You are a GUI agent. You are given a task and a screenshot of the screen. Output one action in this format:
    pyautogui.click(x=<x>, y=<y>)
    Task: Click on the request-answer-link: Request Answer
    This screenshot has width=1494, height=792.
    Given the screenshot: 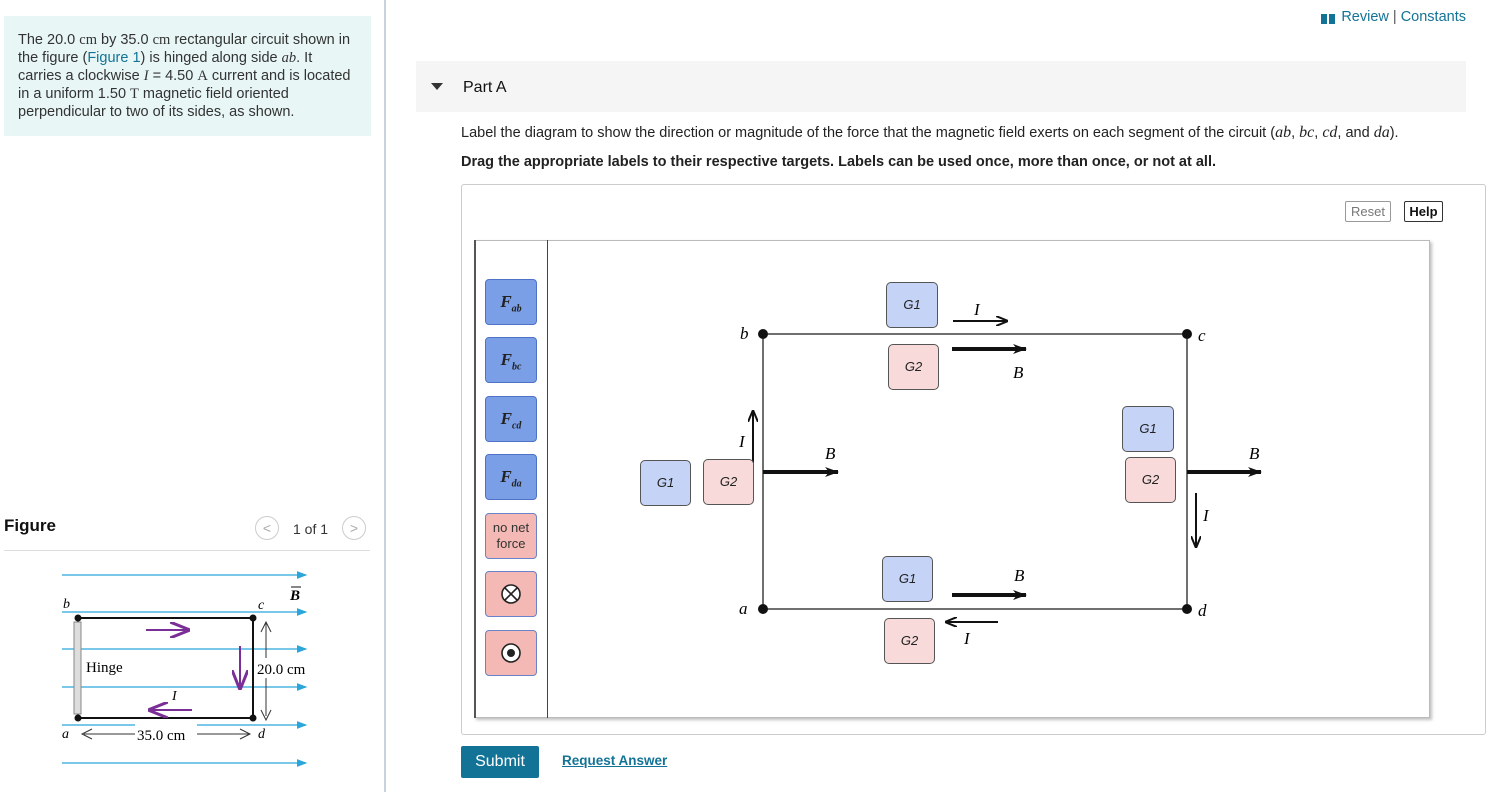 What is the action you would take?
    pyautogui.click(x=614, y=760)
    